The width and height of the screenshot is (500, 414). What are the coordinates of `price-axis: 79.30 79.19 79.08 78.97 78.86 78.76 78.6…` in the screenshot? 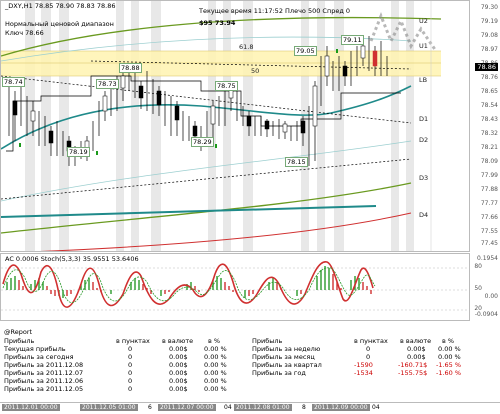 It's located at (484, 126).